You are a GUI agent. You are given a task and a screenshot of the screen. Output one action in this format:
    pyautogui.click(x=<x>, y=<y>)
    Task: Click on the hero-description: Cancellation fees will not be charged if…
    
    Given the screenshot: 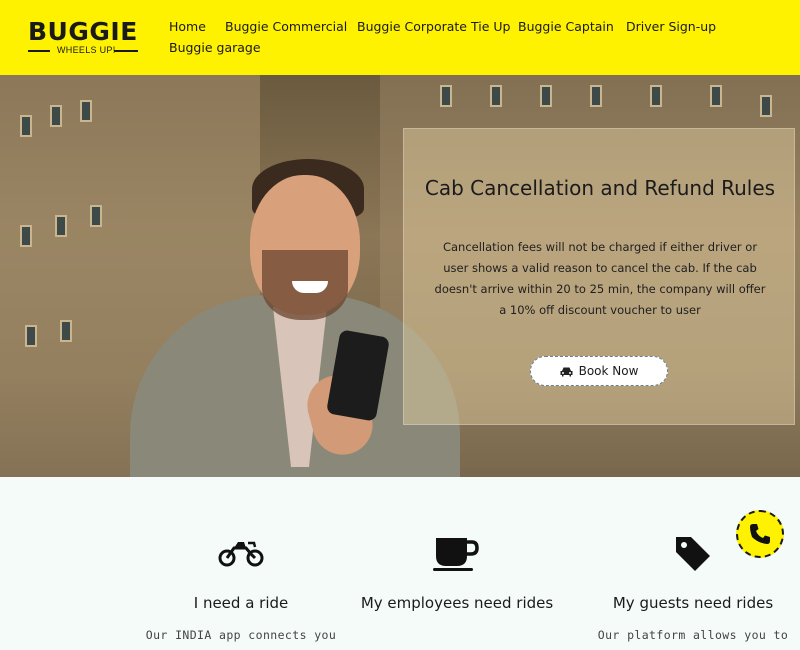 What is the action you would take?
    pyautogui.click(x=600, y=278)
    